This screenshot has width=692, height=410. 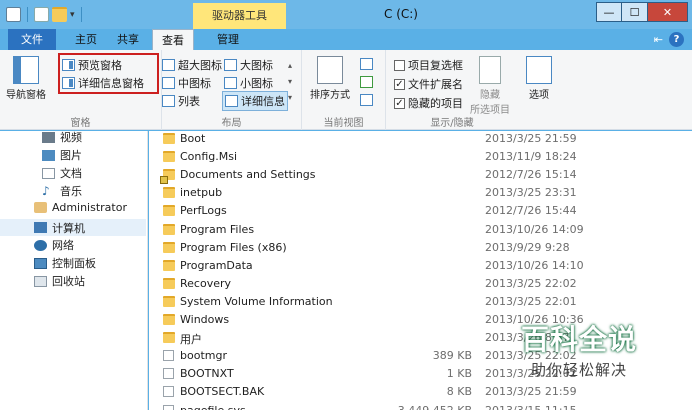 I want to click on tab-home: 主页, so click(x=86, y=39).